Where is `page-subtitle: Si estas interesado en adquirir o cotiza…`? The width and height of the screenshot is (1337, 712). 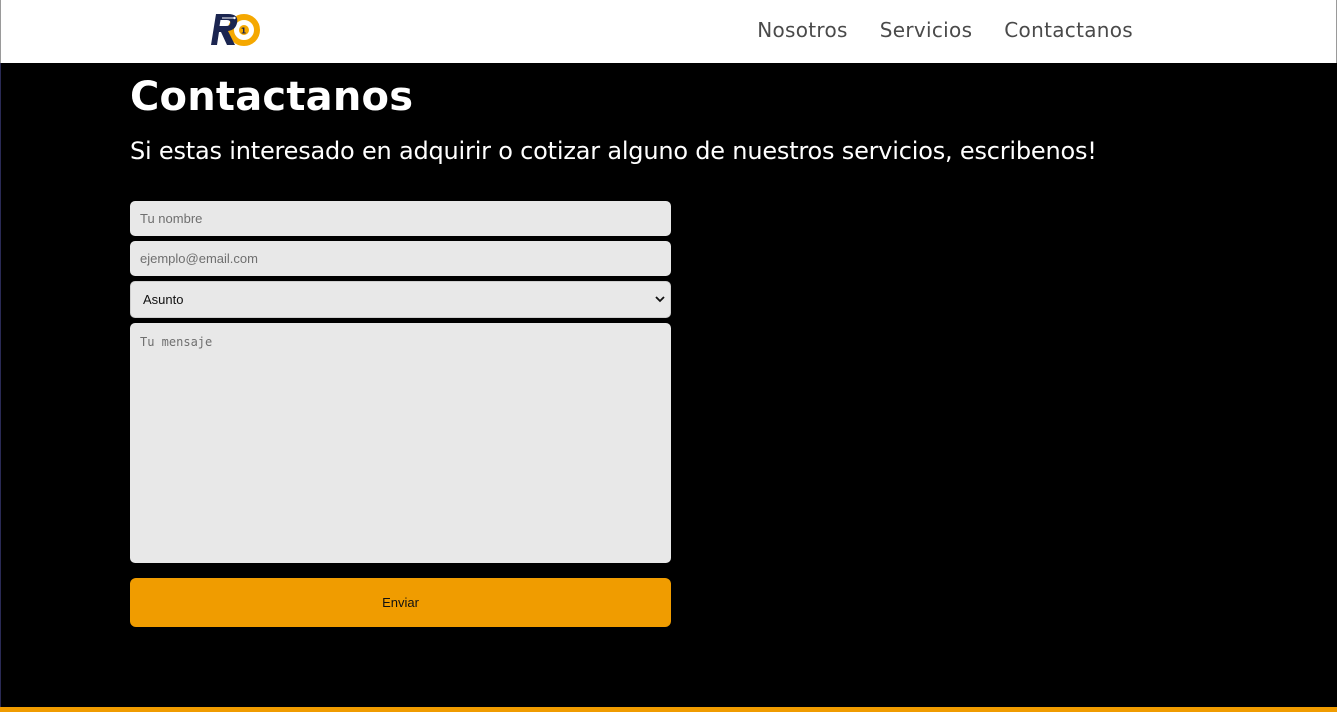
page-subtitle: Si estas interesado en adquirir o cotiza… is located at coordinates (613, 151).